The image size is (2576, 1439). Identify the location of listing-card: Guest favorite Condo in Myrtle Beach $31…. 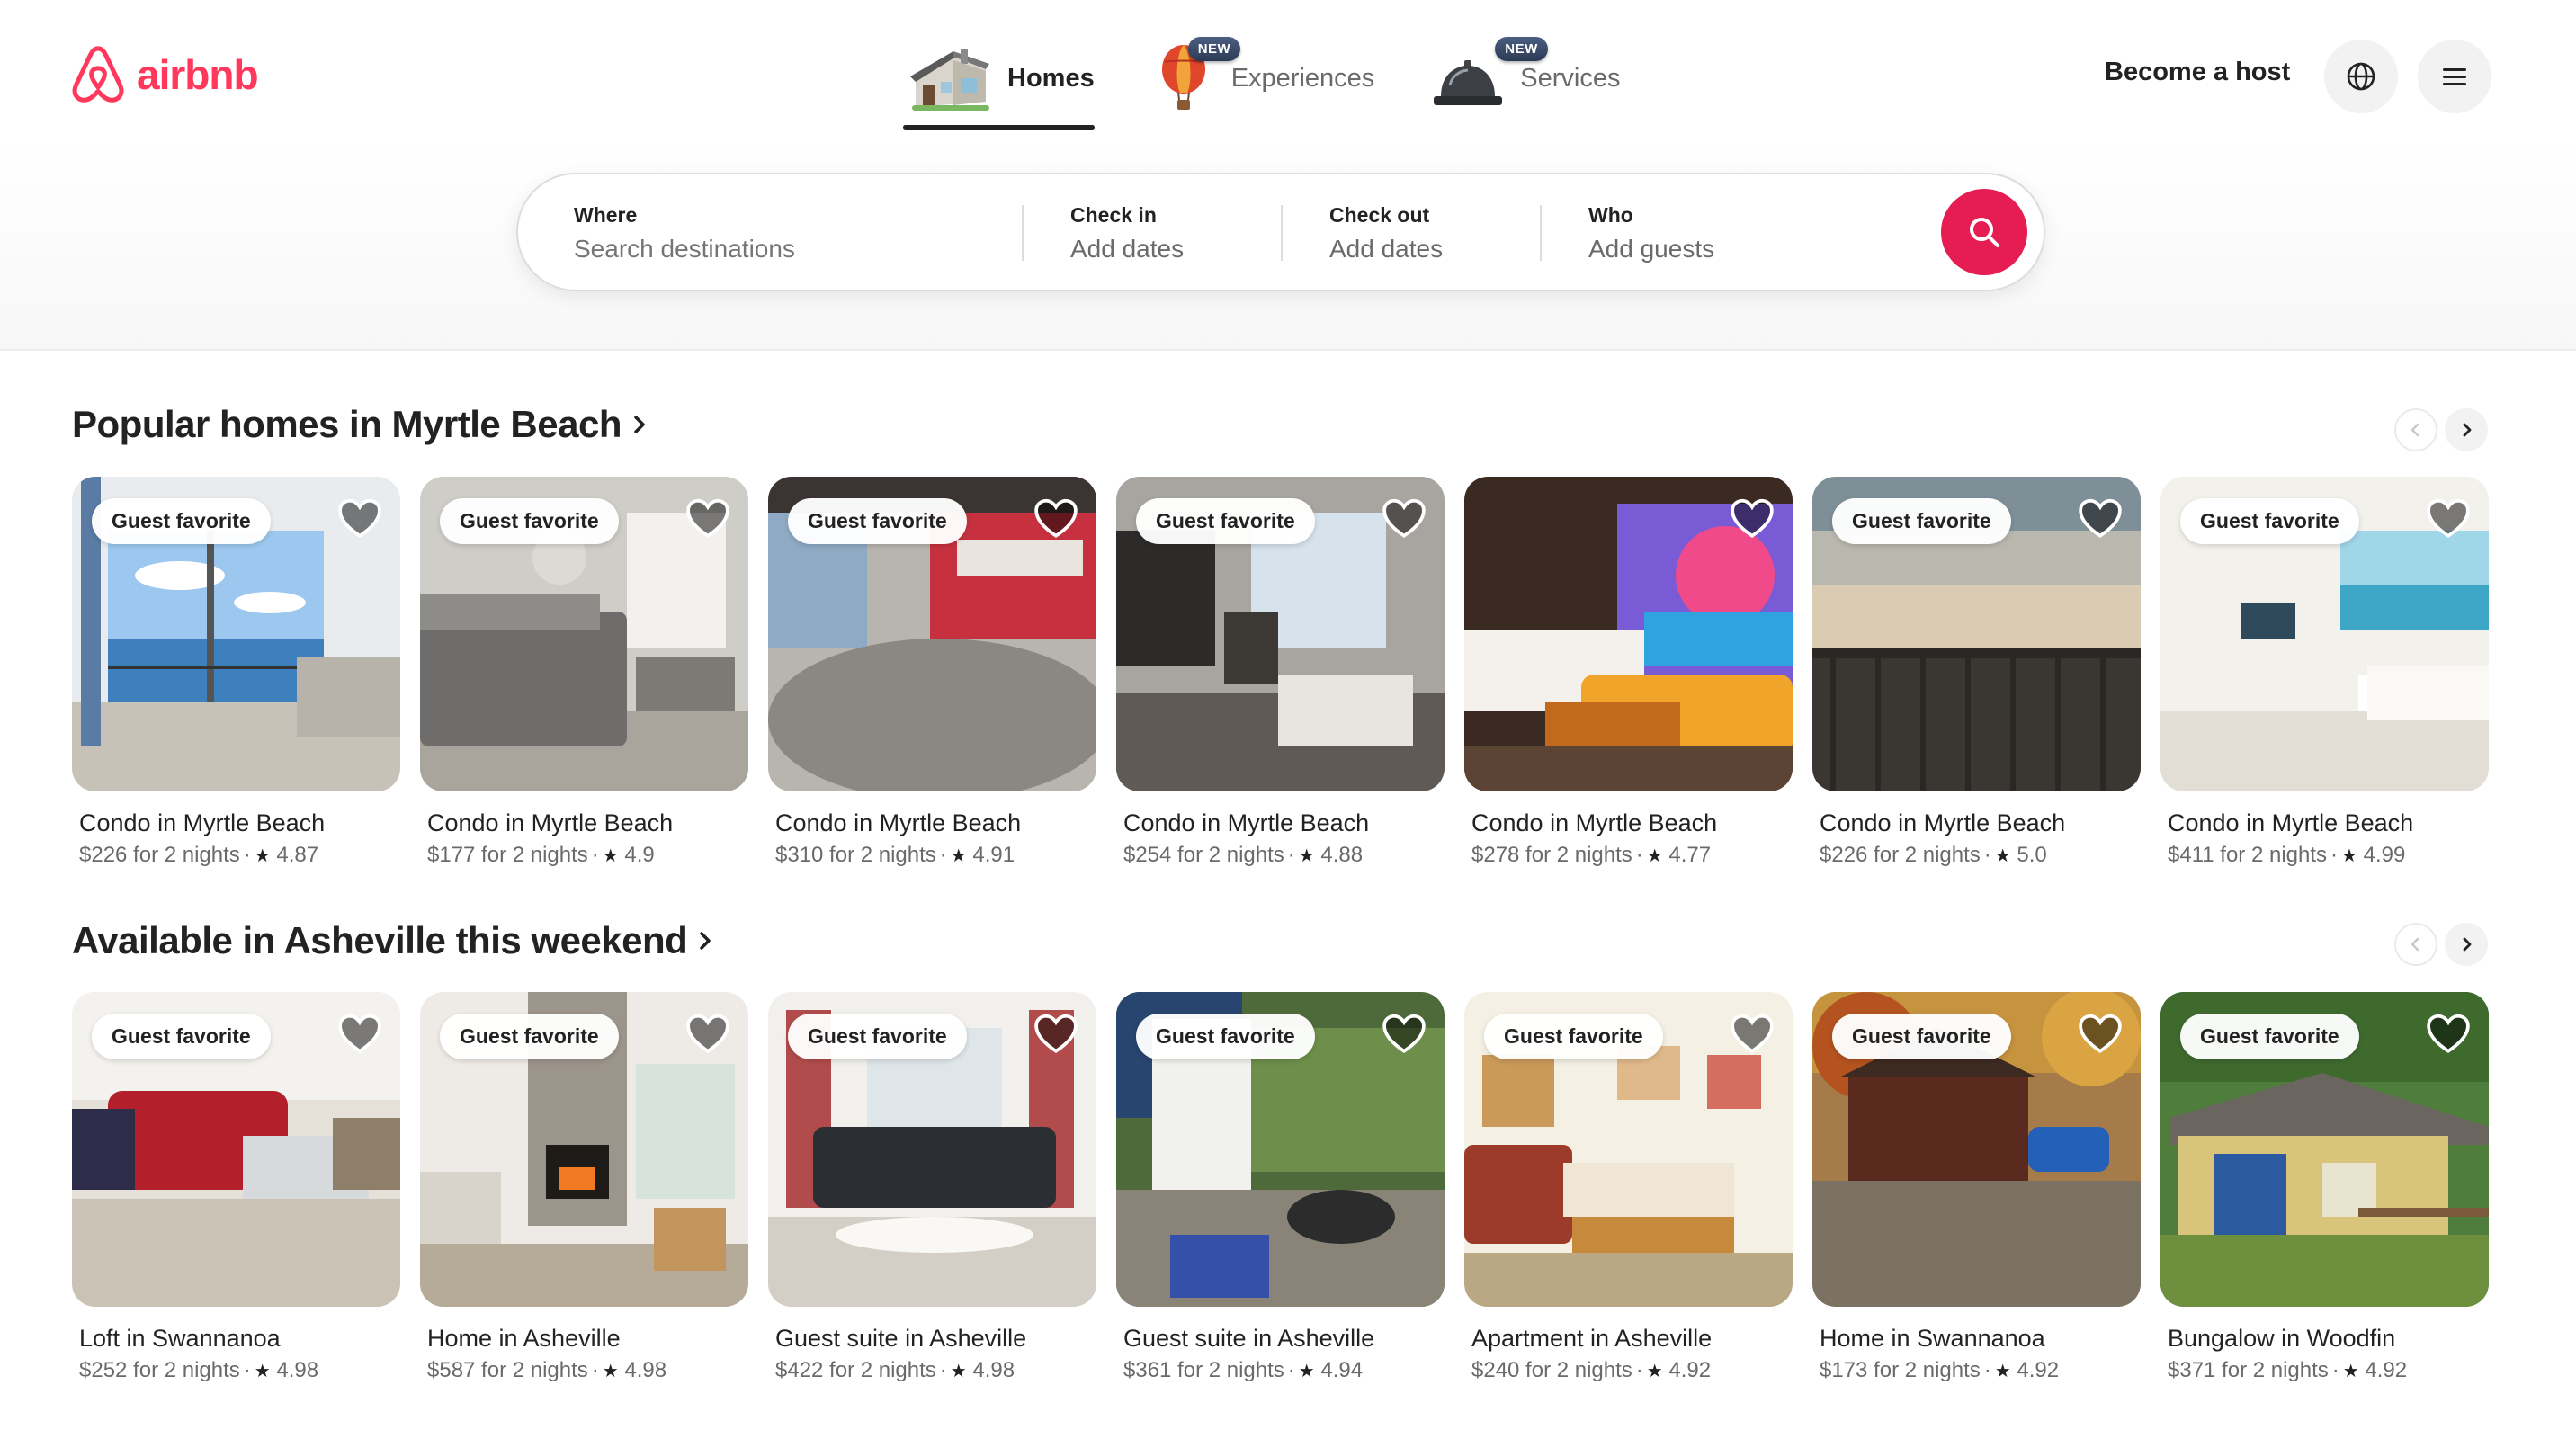
(932, 672).